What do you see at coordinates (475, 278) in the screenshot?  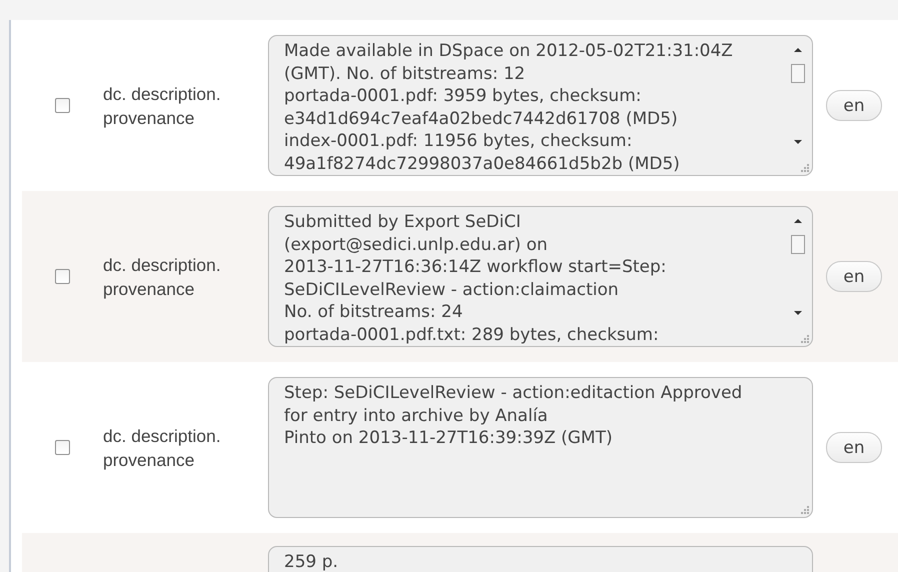 I see `field-value: Submitted by Export SeDiCI (export@sedici.unlp.edu.ar) on 2013-11-27T16:36:14Z workflow start=Step: SeDiCILevelReview - action:claimaction No. of bitstreams: 24 portada-0001.pdf.txt: 289 bytes, checksum:` at bounding box center [475, 278].